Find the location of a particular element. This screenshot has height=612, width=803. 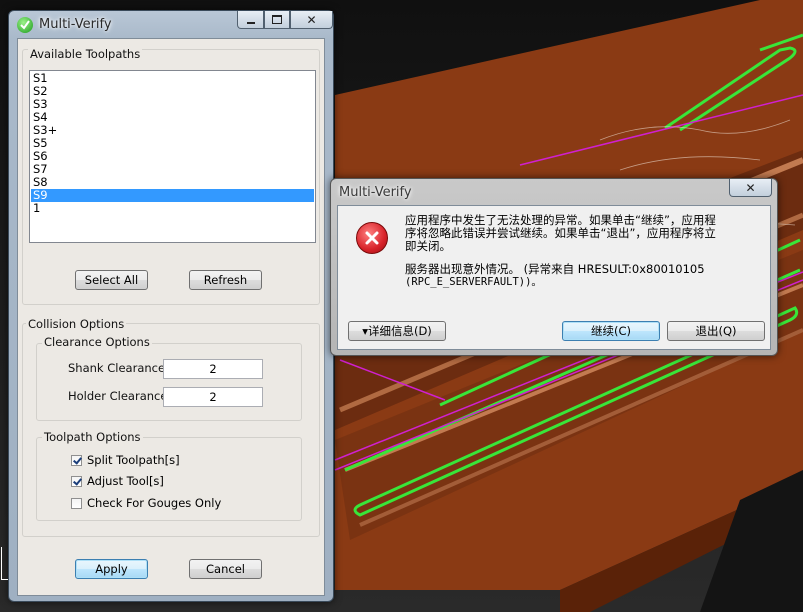

toolpaths-group-label: Available Toolpaths is located at coordinates (85, 54).